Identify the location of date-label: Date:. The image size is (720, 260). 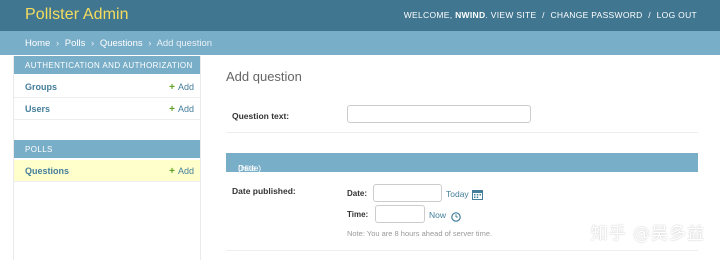
(357, 193).